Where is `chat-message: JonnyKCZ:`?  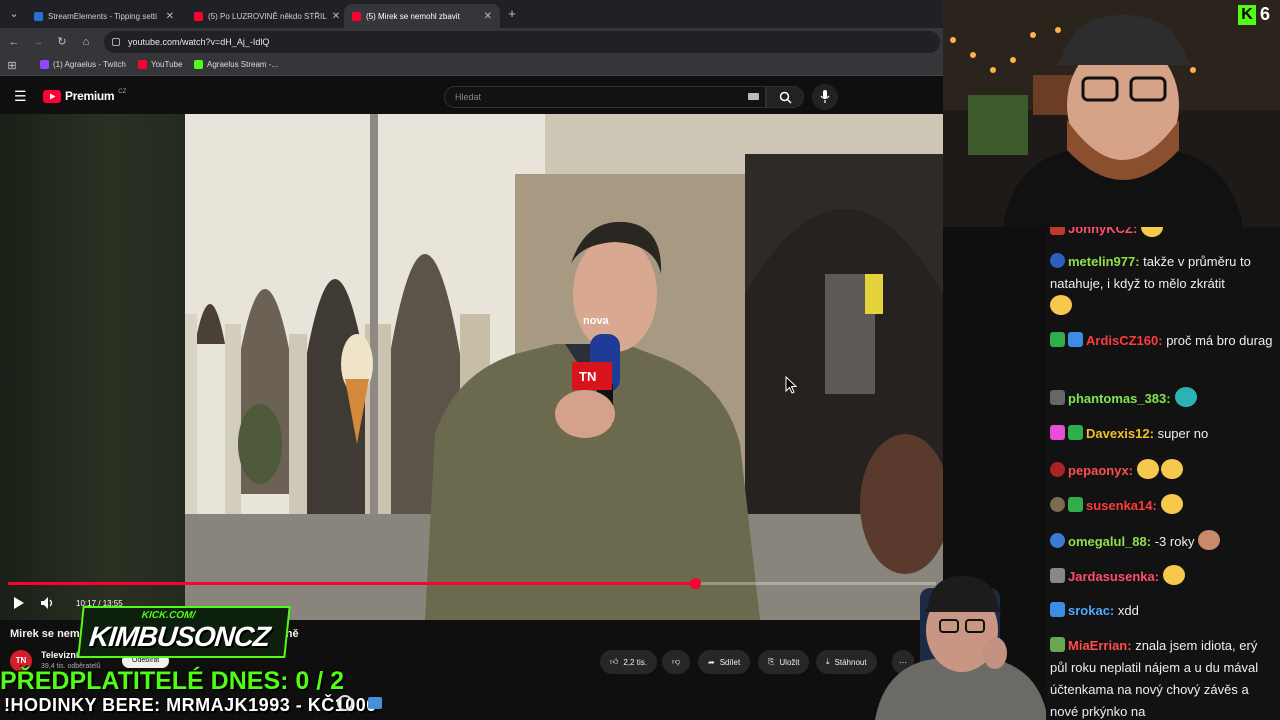
chat-message: JonnyKCZ: is located at coordinates (1163, 233).